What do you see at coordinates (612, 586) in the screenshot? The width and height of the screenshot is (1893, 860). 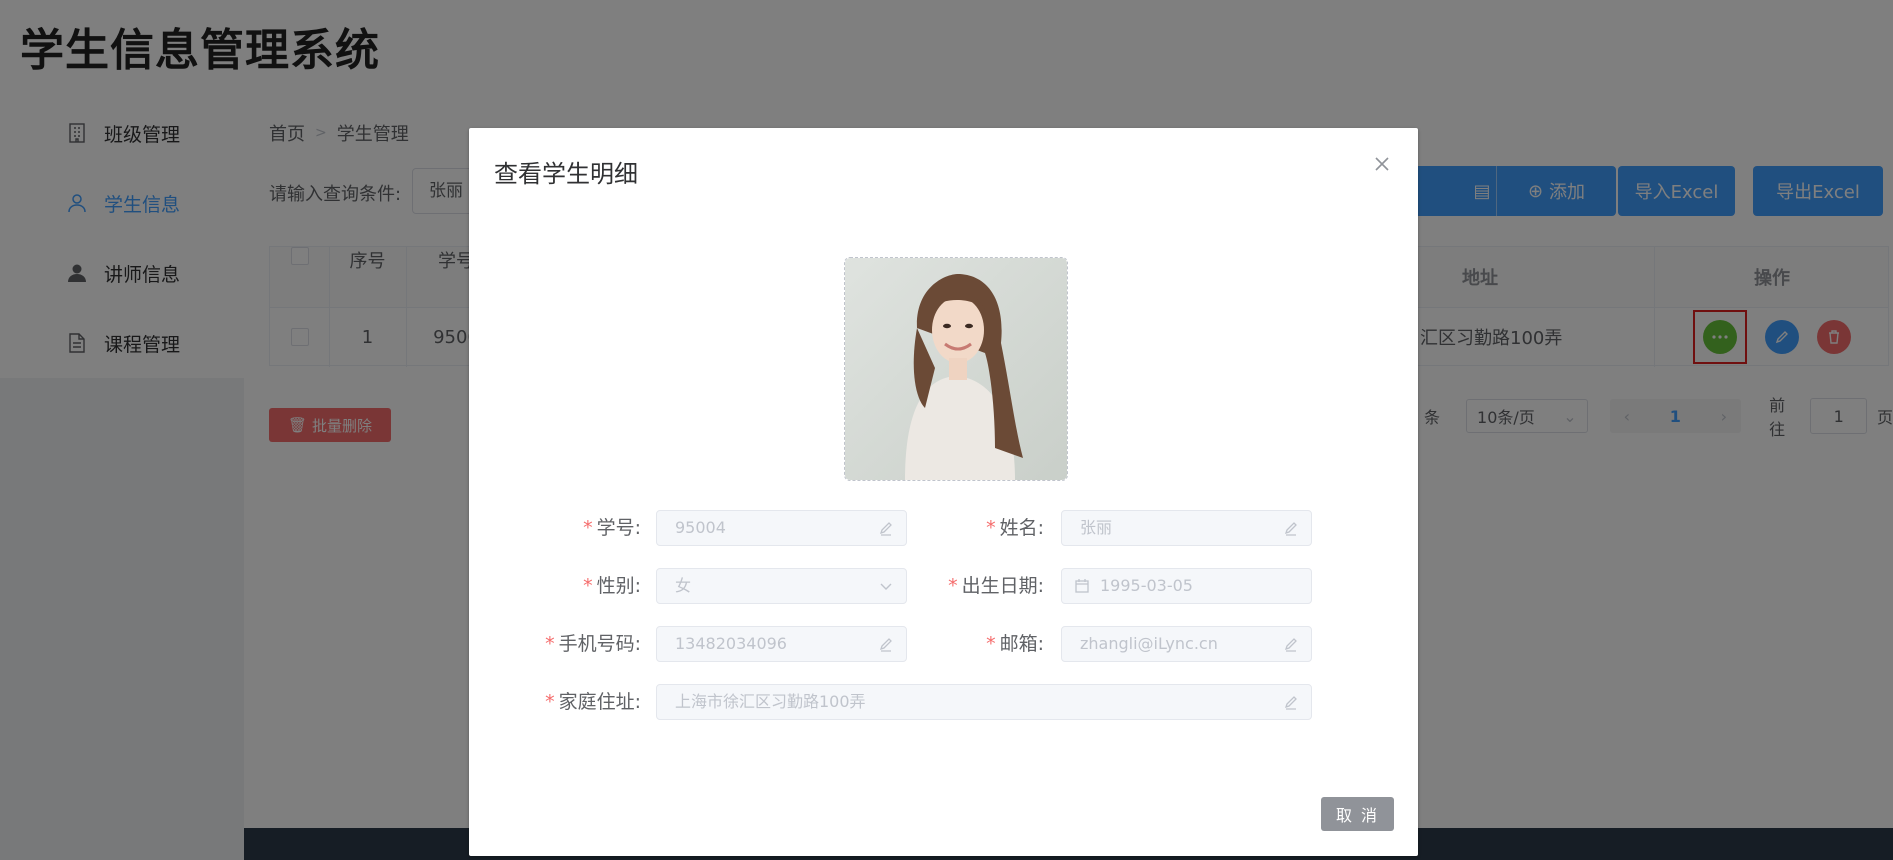 I see `gender-label: * 性别:` at bounding box center [612, 586].